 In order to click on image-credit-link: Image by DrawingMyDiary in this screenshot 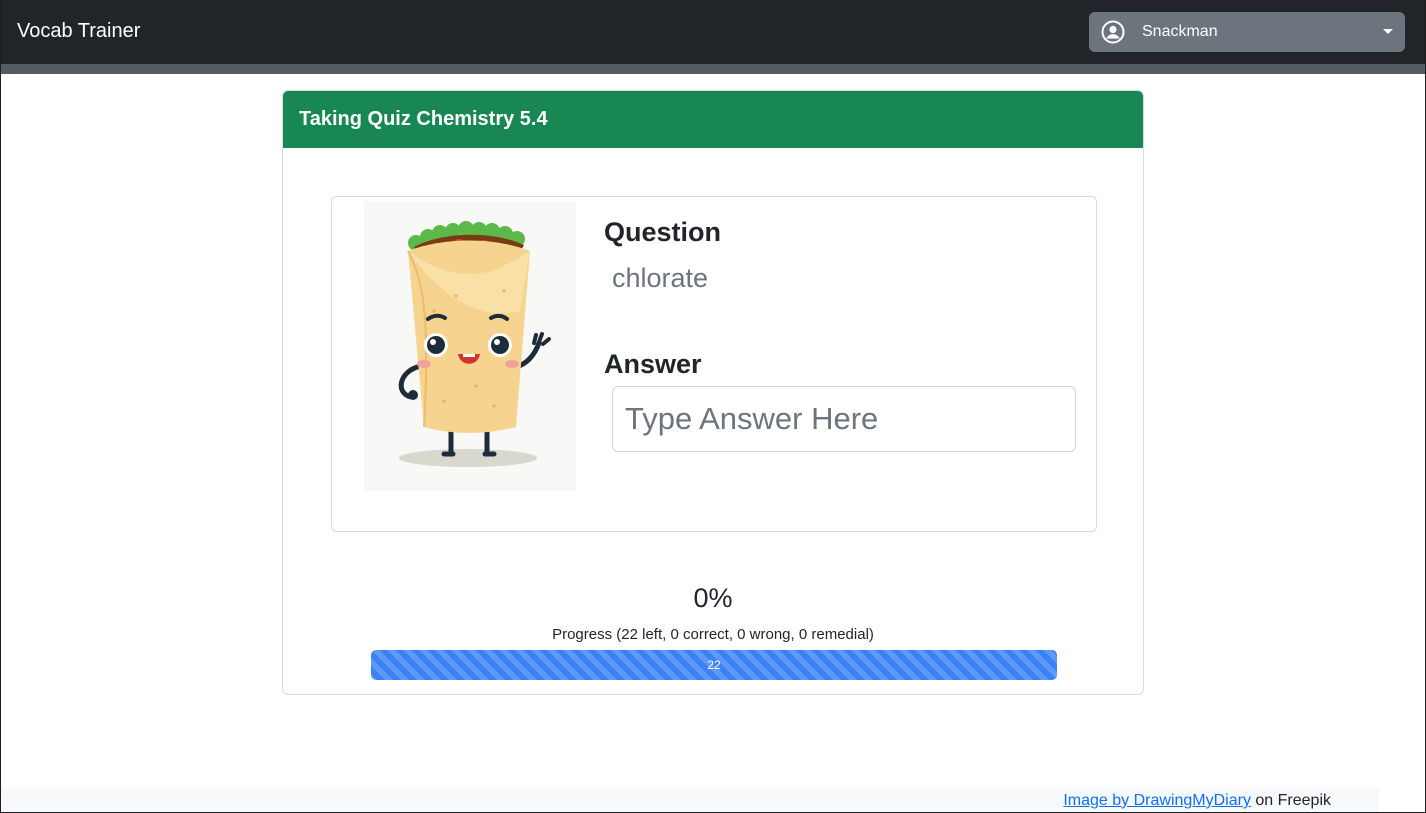, I will do `click(1157, 800)`.